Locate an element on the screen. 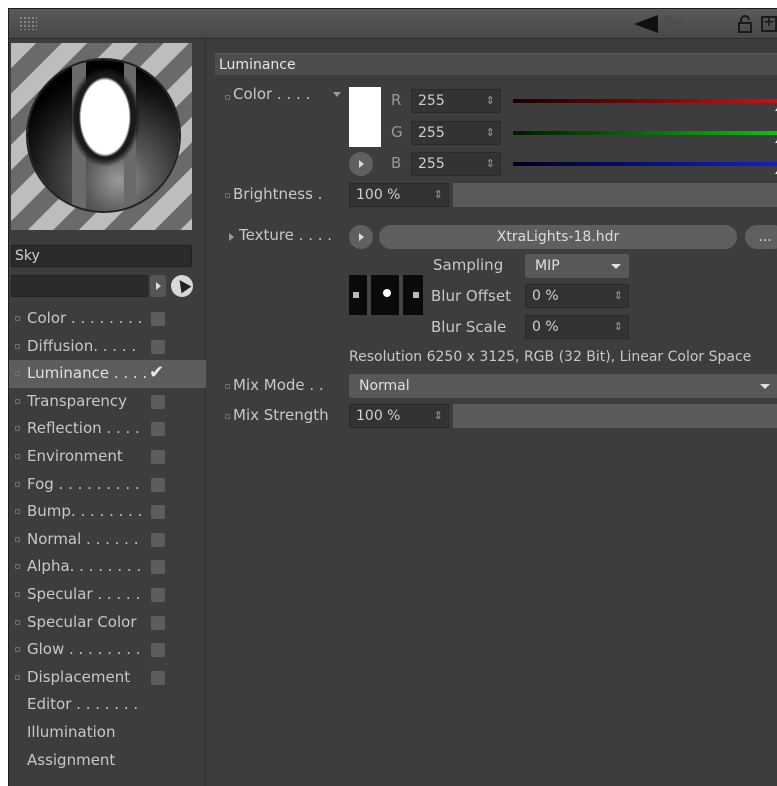 Image resolution: width=777 pixels, height=786 pixels. channel-normal: Normal . . . . . . is located at coordinates (107, 540).